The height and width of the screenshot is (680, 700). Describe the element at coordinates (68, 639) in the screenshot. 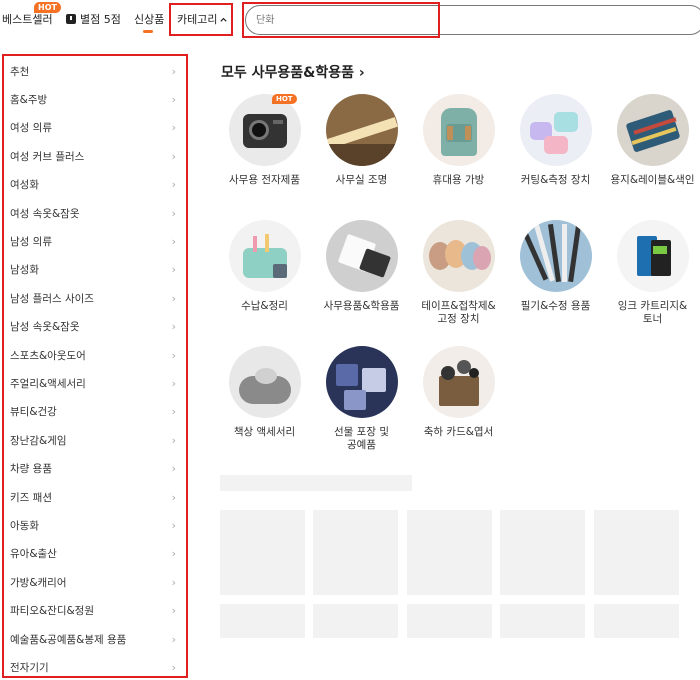

I see `sidebar-item-label: 예술품&공예품&봉제 용품` at that location.